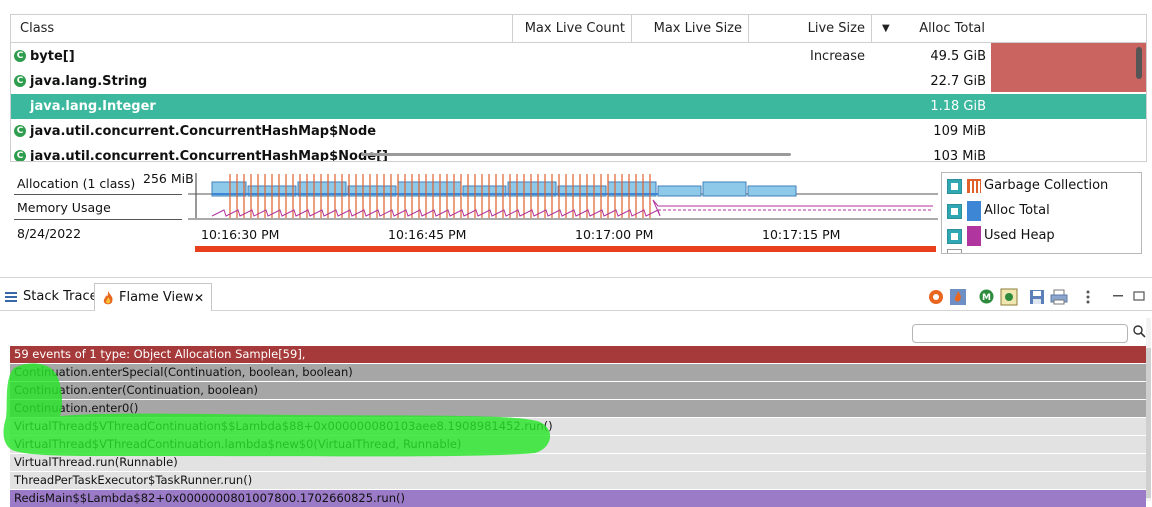 This screenshot has height=507, width=1152. I want to click on table-row: C byte[] 49.5 GiB, so click(501, 56).